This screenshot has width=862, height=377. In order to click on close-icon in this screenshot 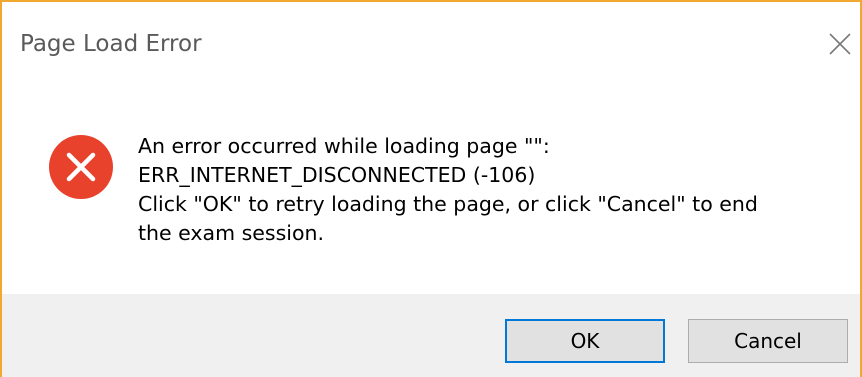, I will do `click(840, 44)`.